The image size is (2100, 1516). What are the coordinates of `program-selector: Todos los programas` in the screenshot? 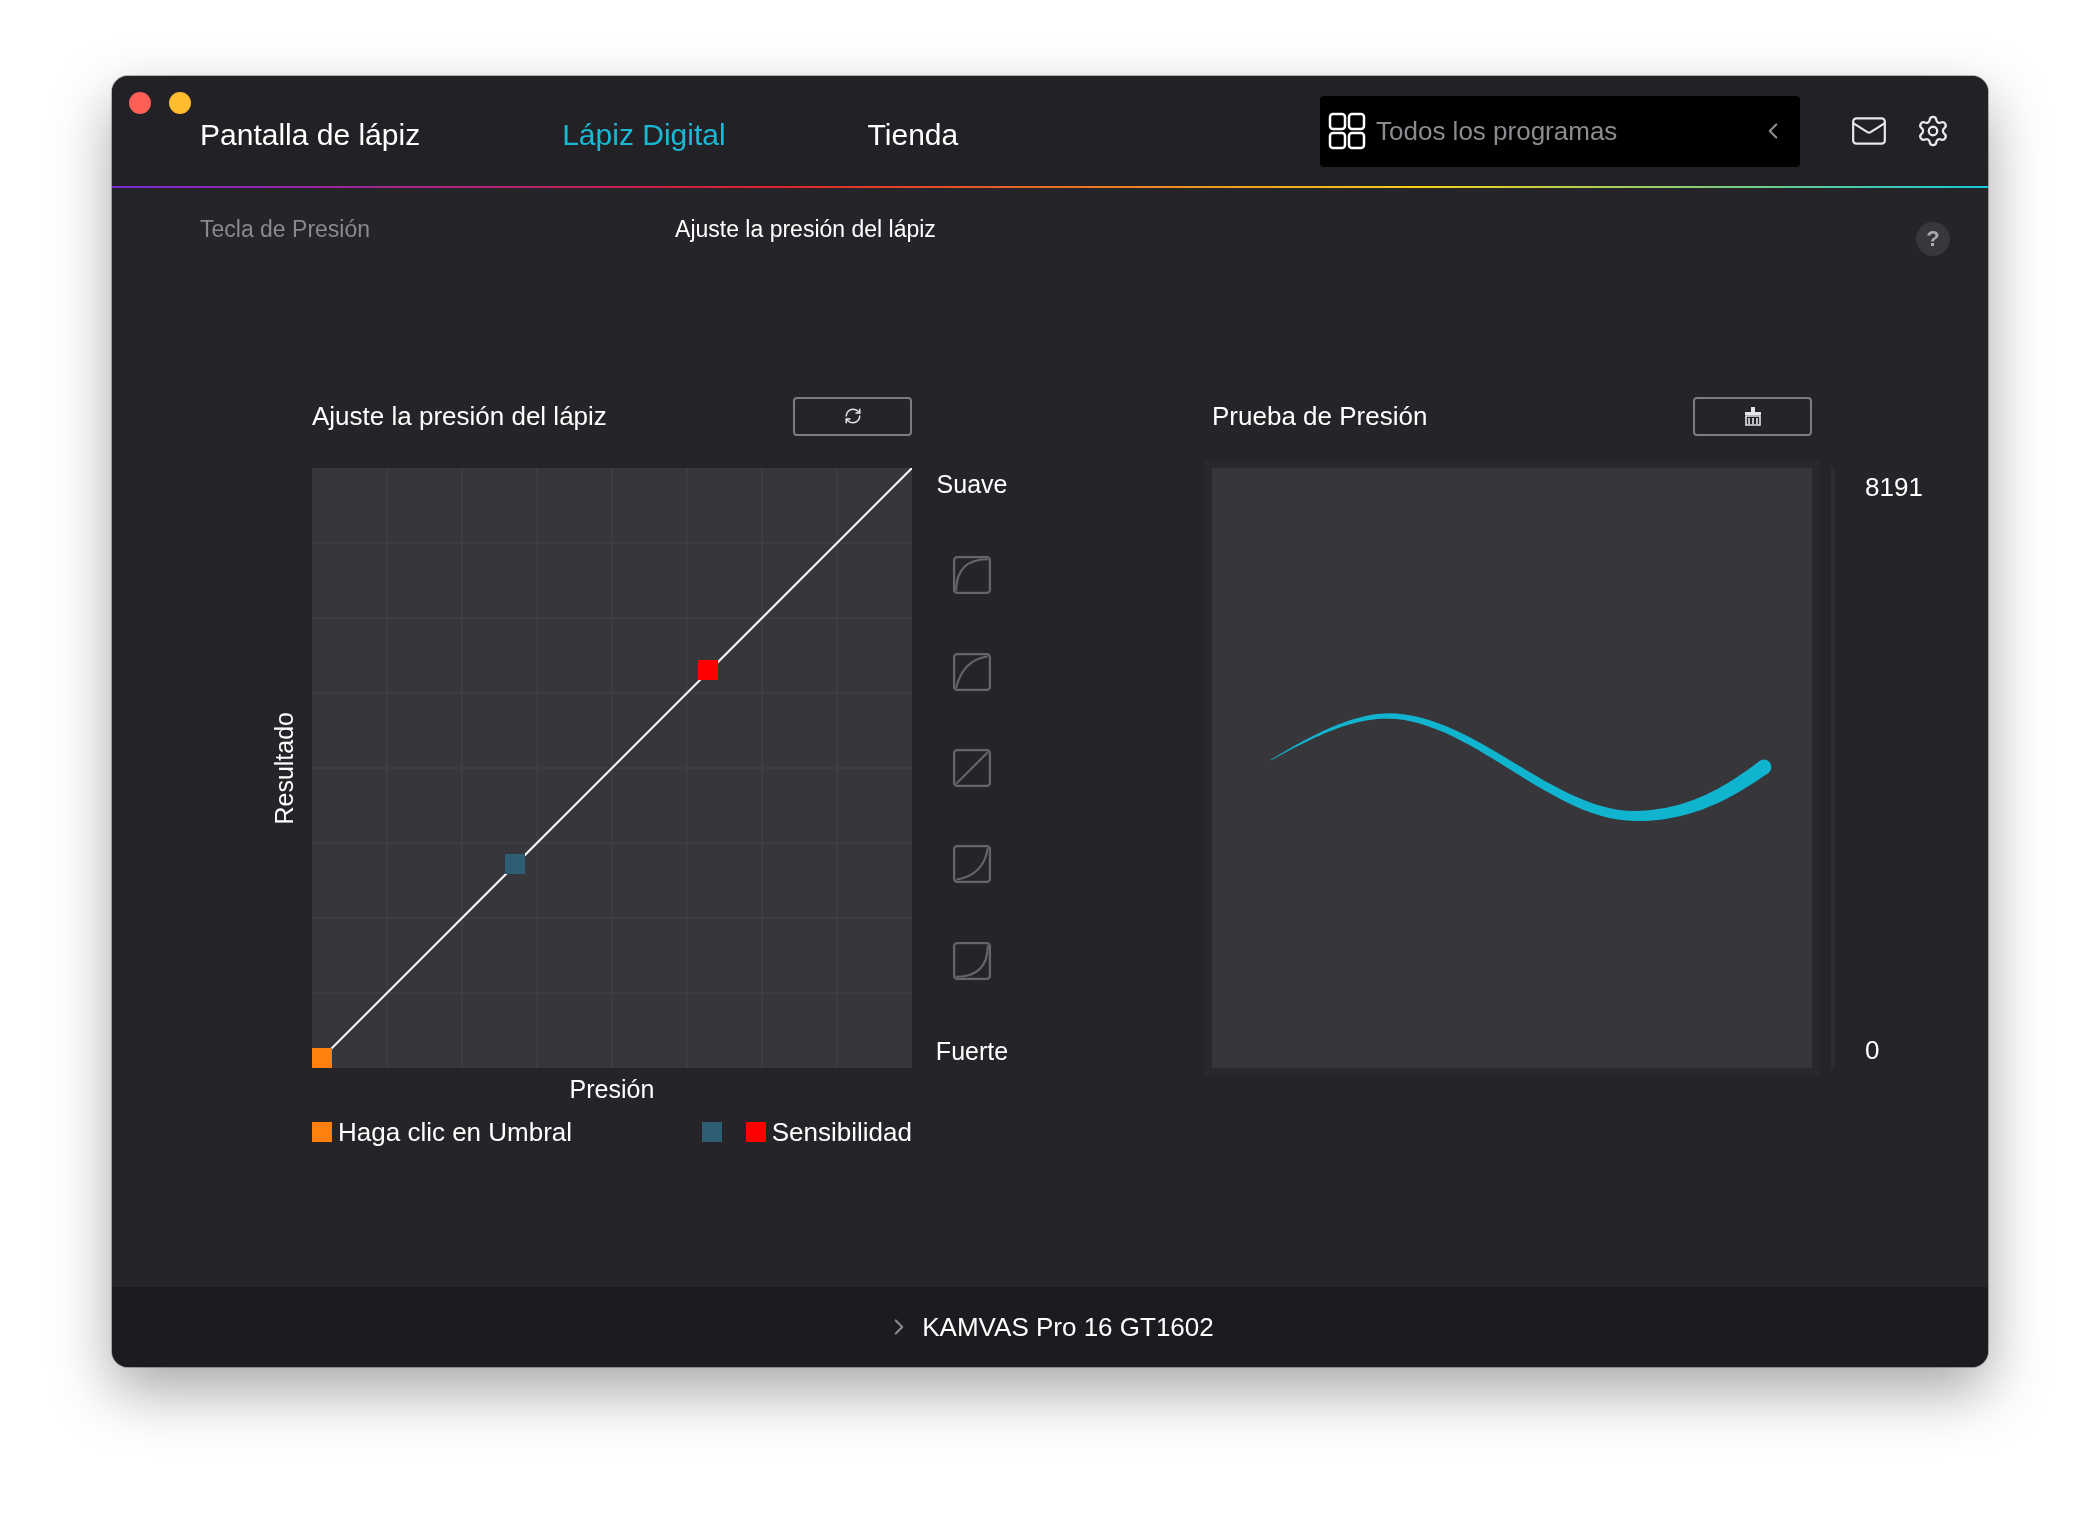 It's located at (1560, 131).